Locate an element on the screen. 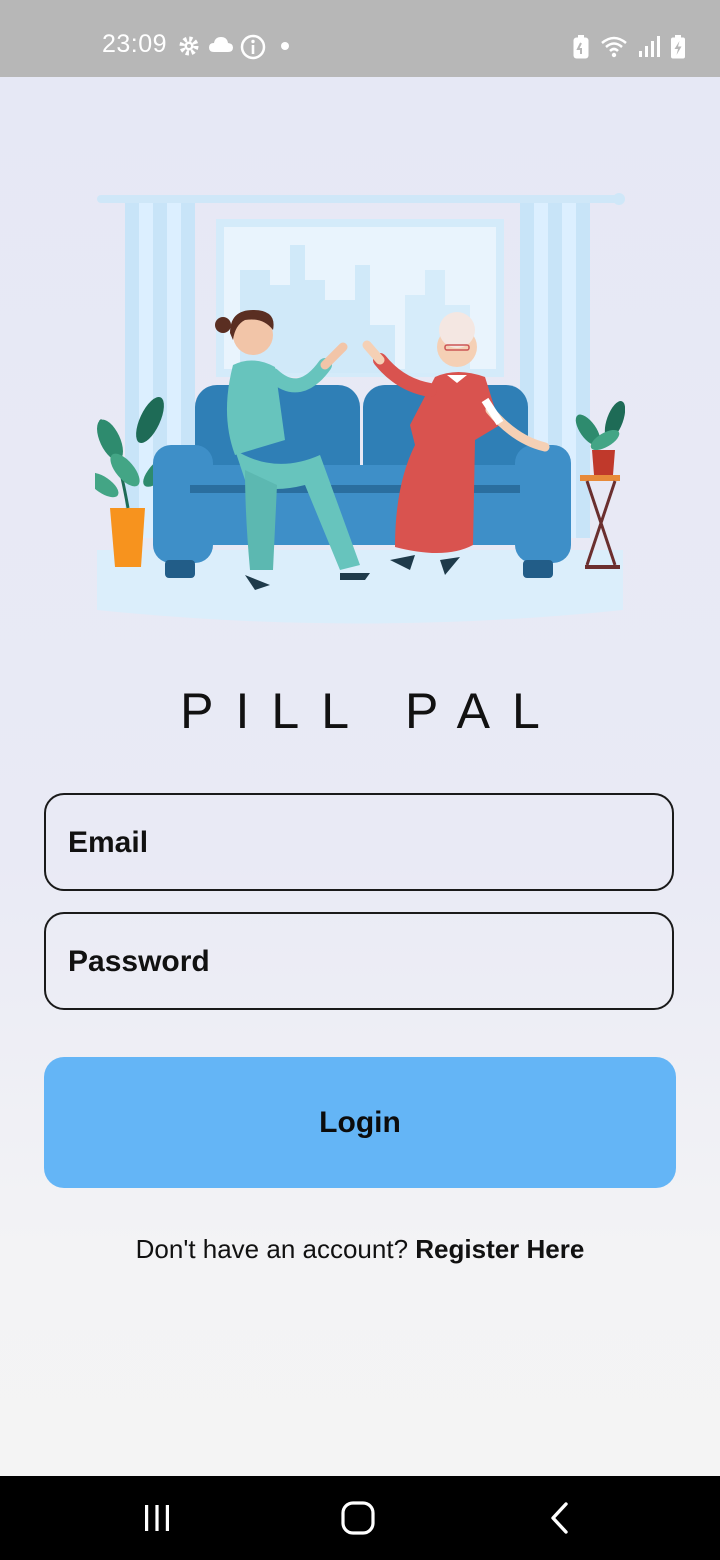  signal-icon is located at coordinates (649, 46).